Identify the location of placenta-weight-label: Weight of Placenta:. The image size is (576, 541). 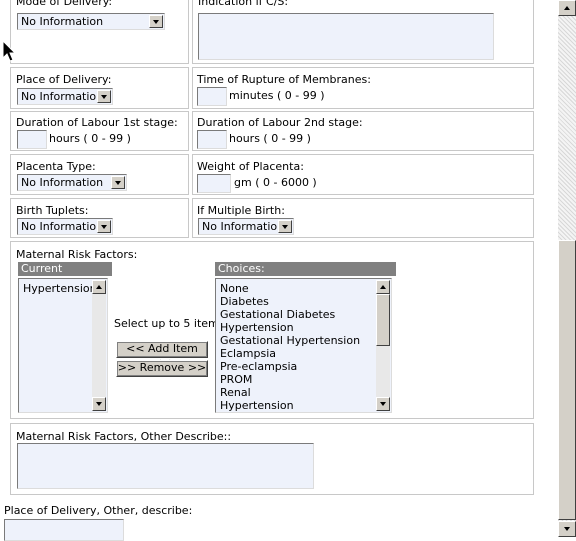
(250, 166).